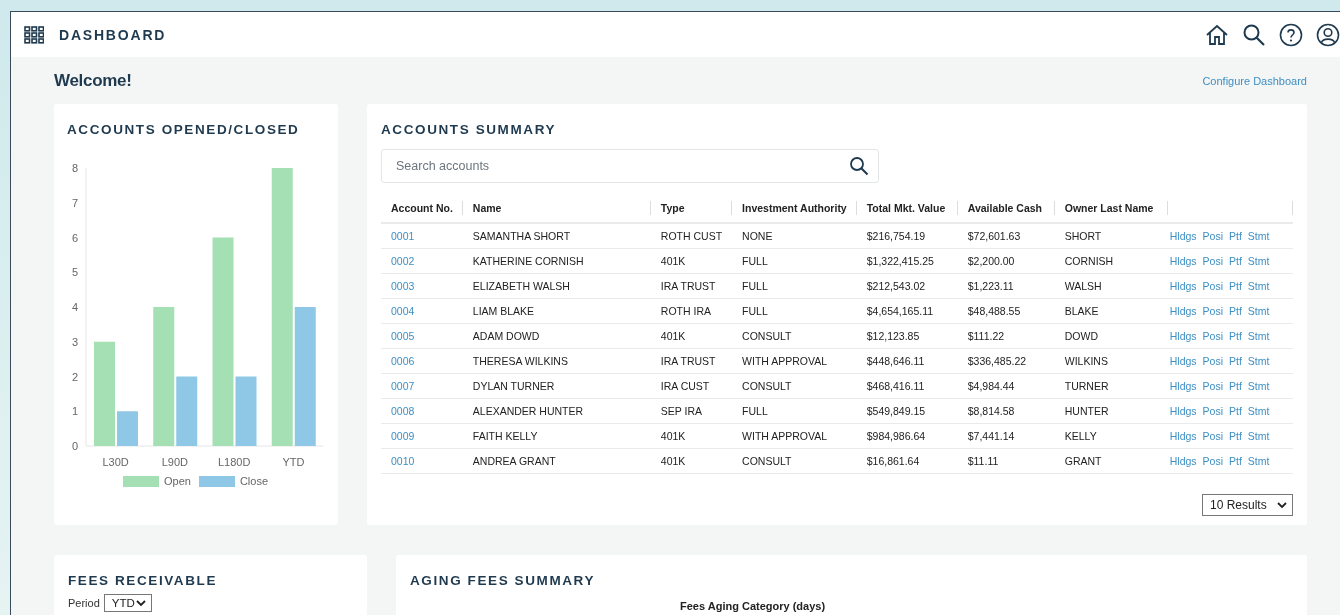 The image size is (1340, 615). I want to click on configure-dashboard-link: Configure Dashboard, so click(1254, 80).